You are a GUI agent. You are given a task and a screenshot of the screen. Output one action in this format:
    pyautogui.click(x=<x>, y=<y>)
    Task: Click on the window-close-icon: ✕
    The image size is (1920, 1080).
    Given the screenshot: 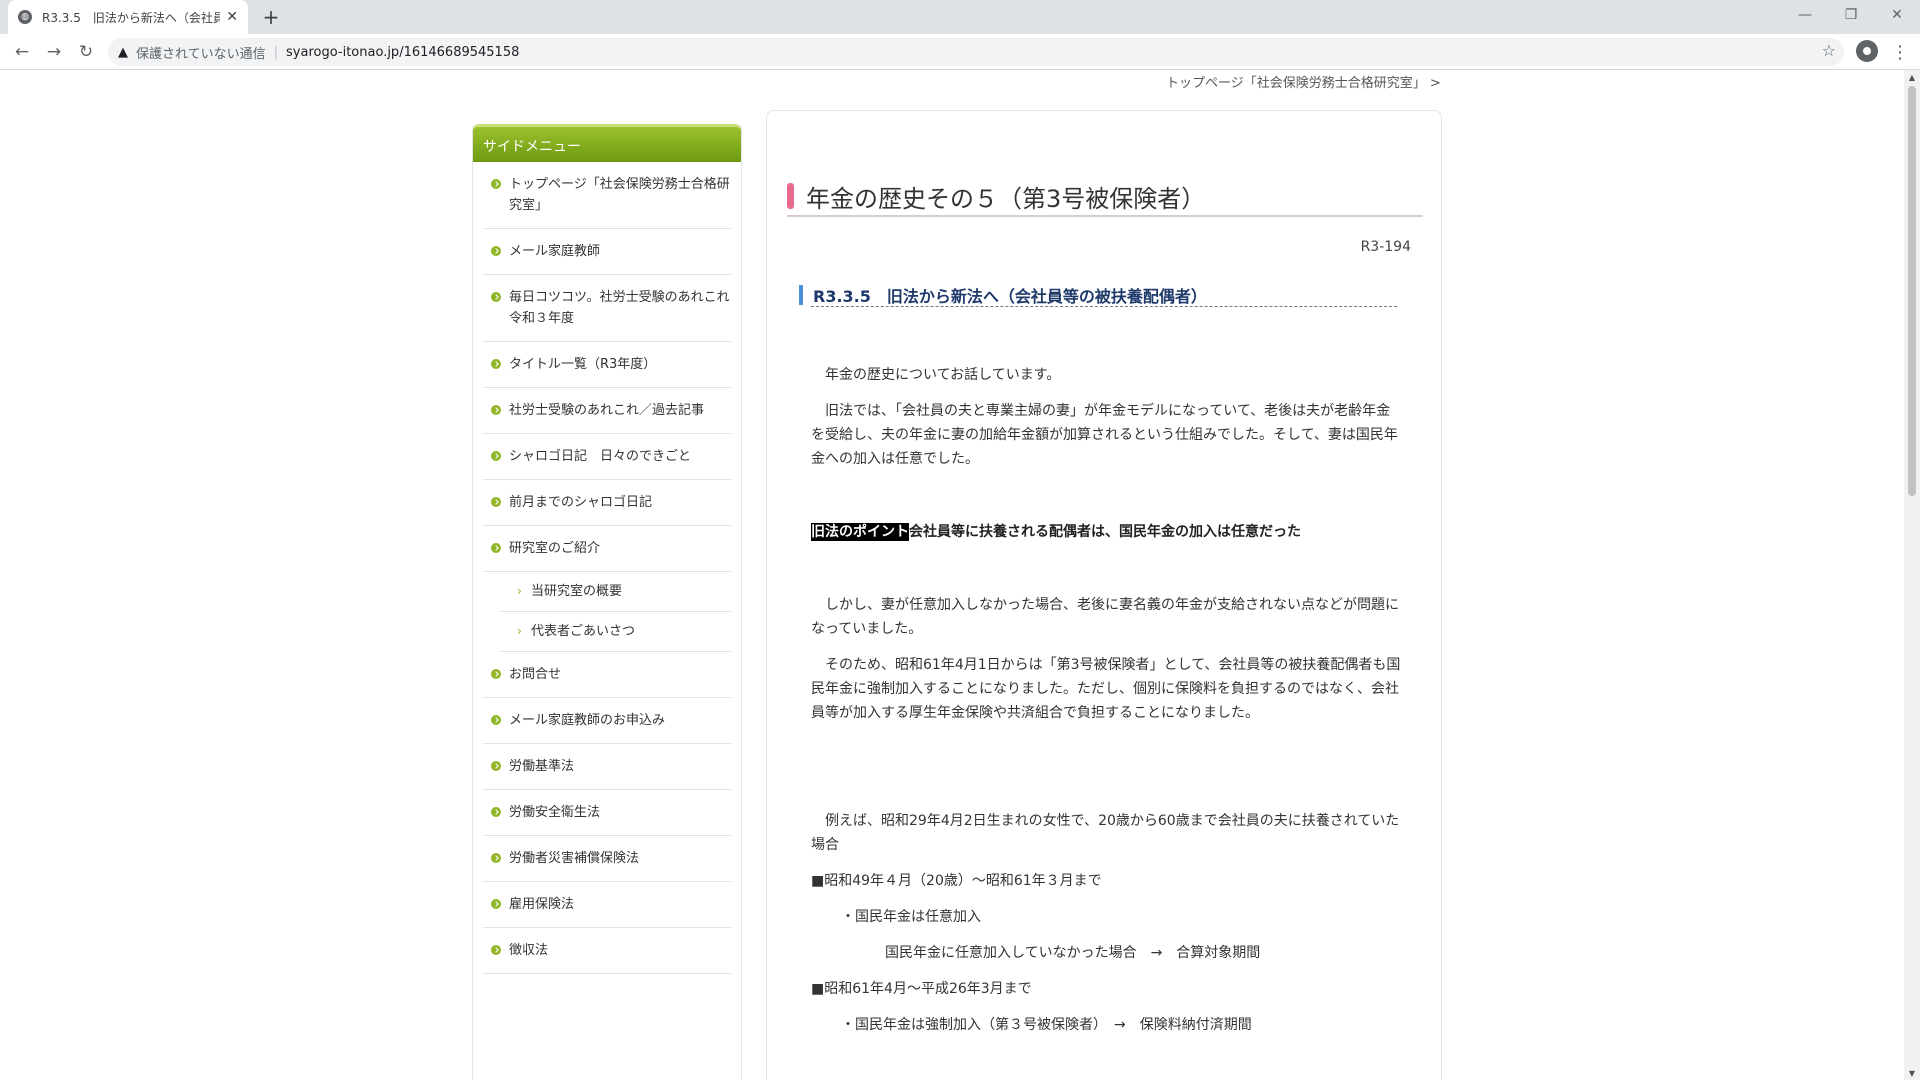 What is the action you would take?
    pyautogui.click(x=1897, y=15)
    